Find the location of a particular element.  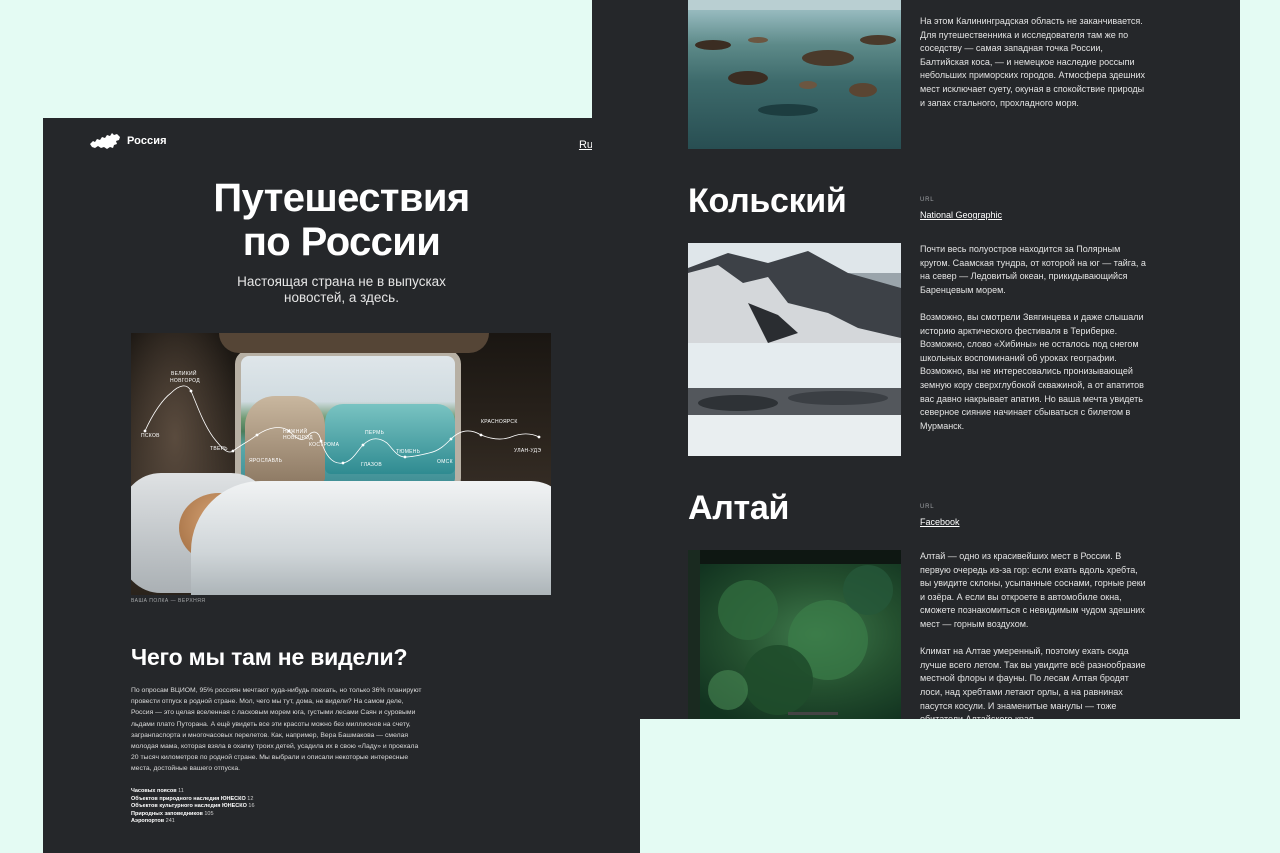

logo-text: Россия is located at coordinates (147, 141).